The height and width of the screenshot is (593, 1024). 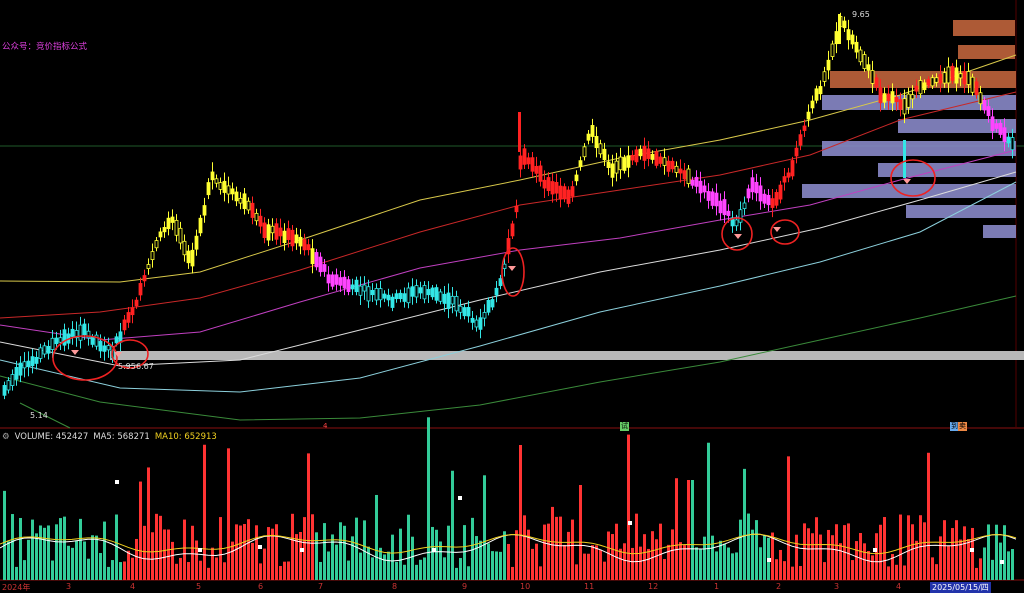 What do you see at coordinates (395, 586) in the screenshot?
I see `x-axis-label: 8` at bounding box center [395, 586].